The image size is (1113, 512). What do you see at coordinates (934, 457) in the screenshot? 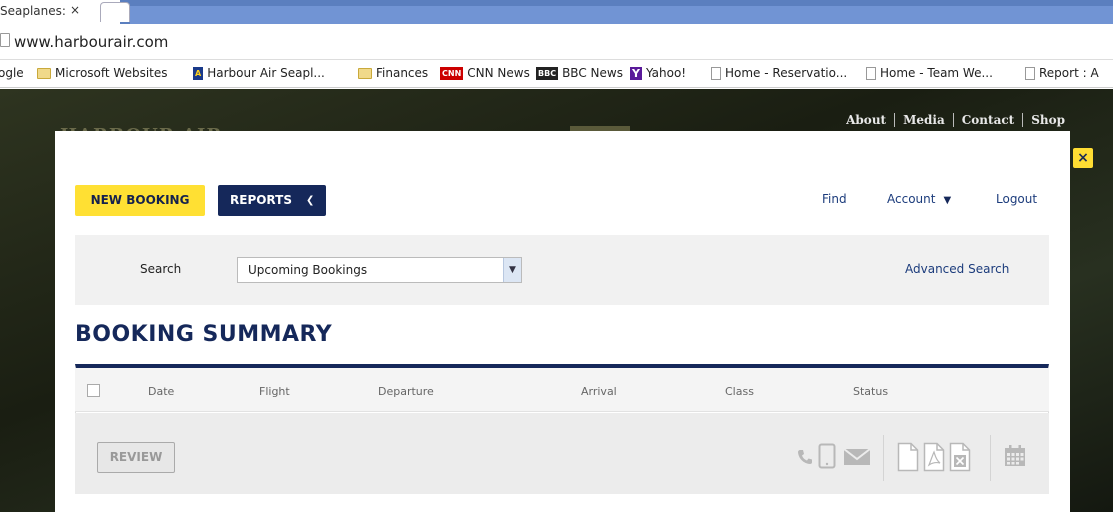
I see `pdf-icon` at bounding box center [934, 457].